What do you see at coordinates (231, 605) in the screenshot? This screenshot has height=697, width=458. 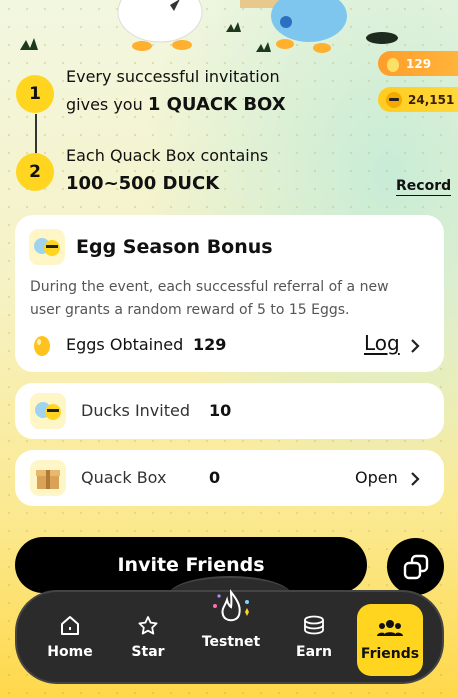 I see `flame-icon` at bounding box center [231, 605].